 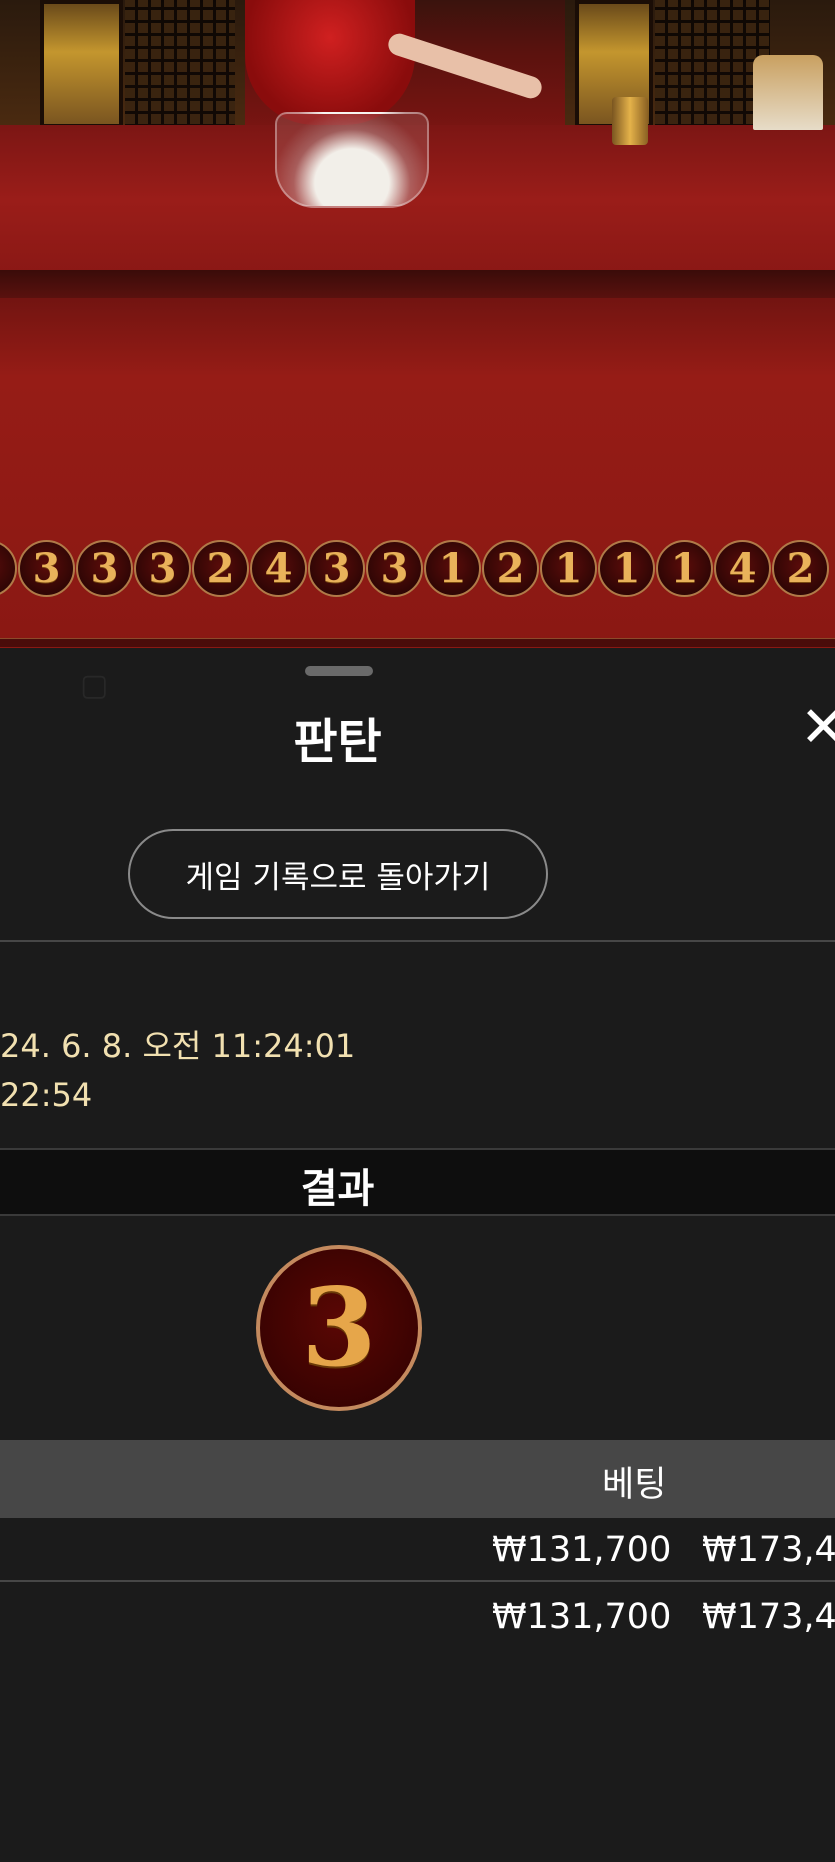 I want to click on sheet-title: 판탄, so click(x=337, y=742).